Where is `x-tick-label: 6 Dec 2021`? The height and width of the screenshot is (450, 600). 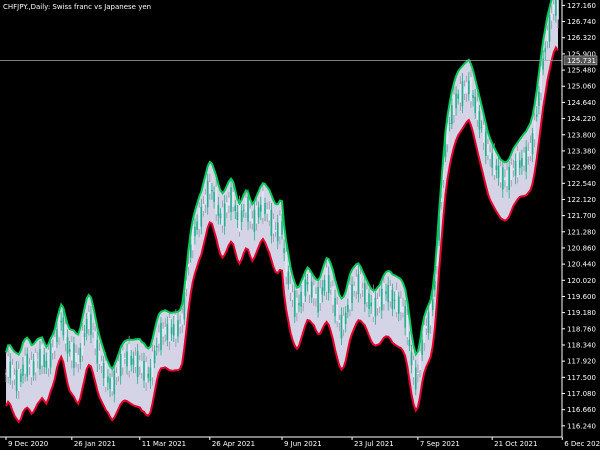 x-tick-label: 6 Dec 2021 is located at coordinates (582, 444).